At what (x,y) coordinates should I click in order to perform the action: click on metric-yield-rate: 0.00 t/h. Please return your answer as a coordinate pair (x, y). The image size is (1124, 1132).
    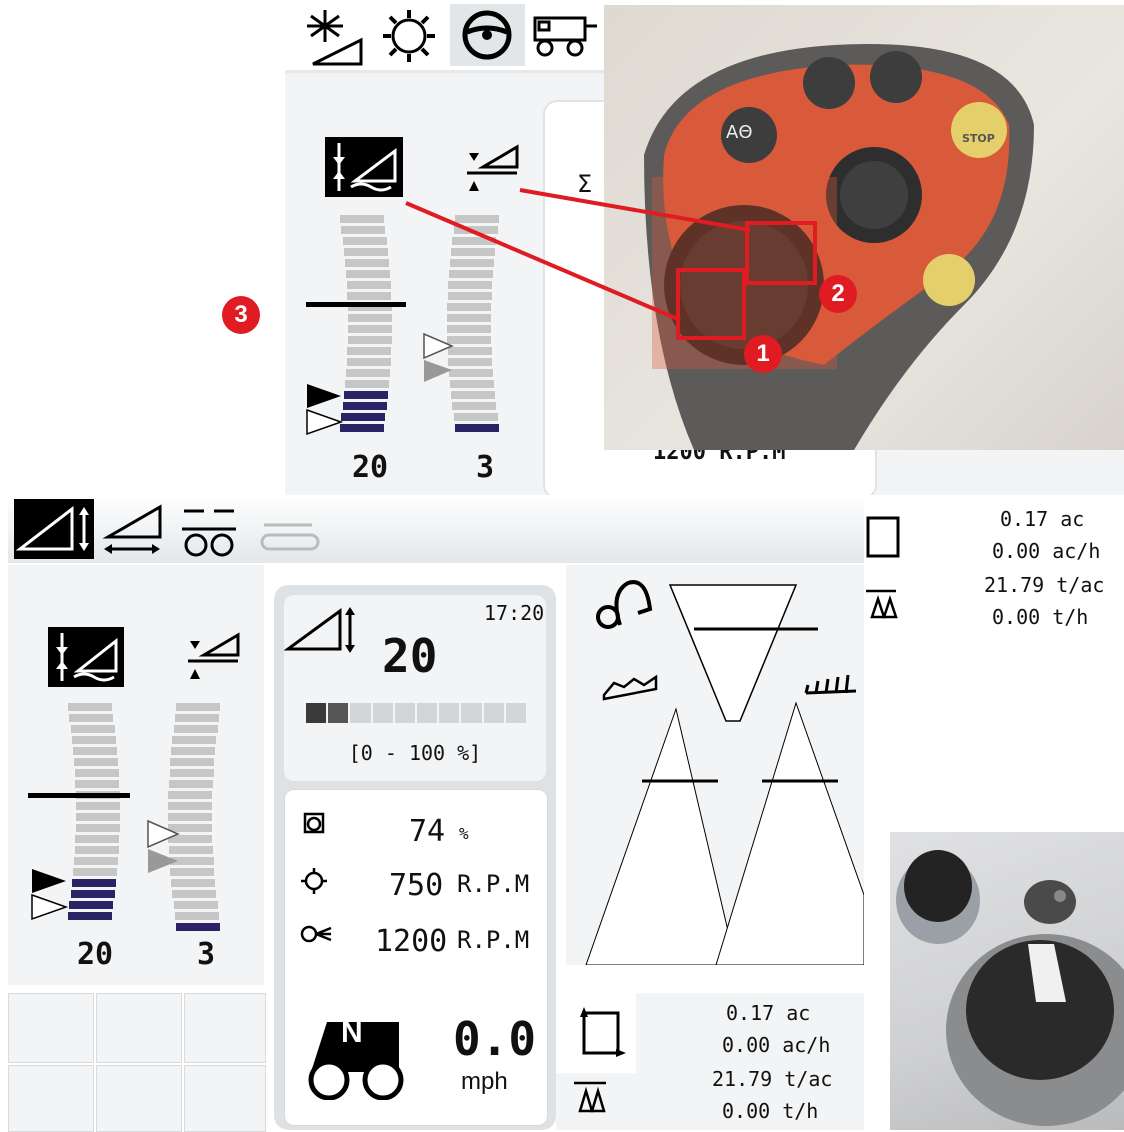
    Looking at the image, I should click on (770, 1111).